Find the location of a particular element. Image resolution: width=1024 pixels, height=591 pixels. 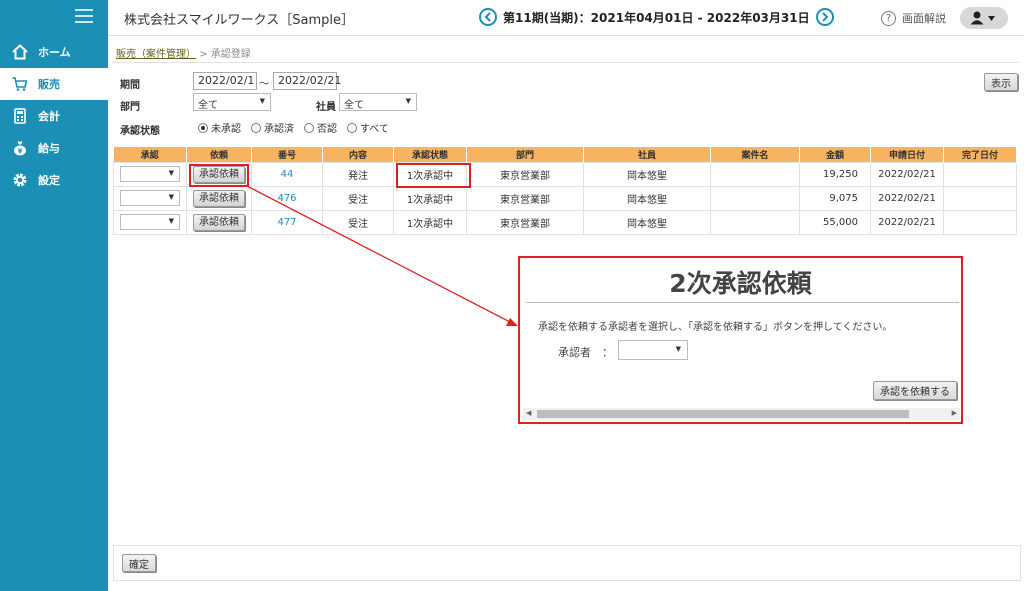

dialog-divider is located at coordinates (742, 302).